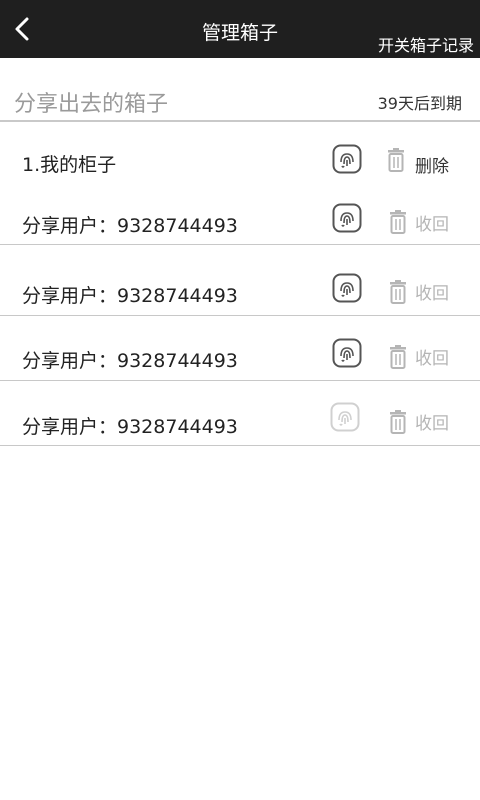 The image size is (480, 800). What do you see at coordinates (426, 44) in the screenshot?
I see `box-records-link: 开关箱子记录` at bounding box center [426, 44].